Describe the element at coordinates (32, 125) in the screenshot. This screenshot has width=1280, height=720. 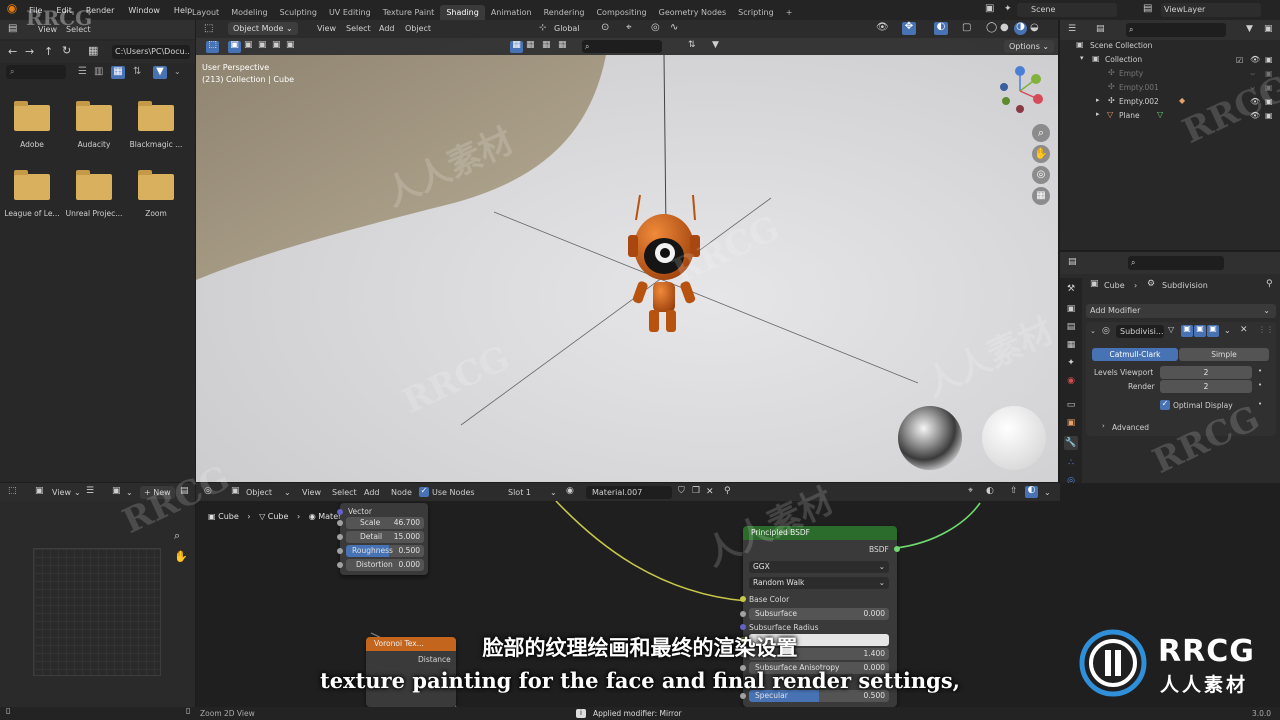
I see `folder-item: Adobe` at that location.